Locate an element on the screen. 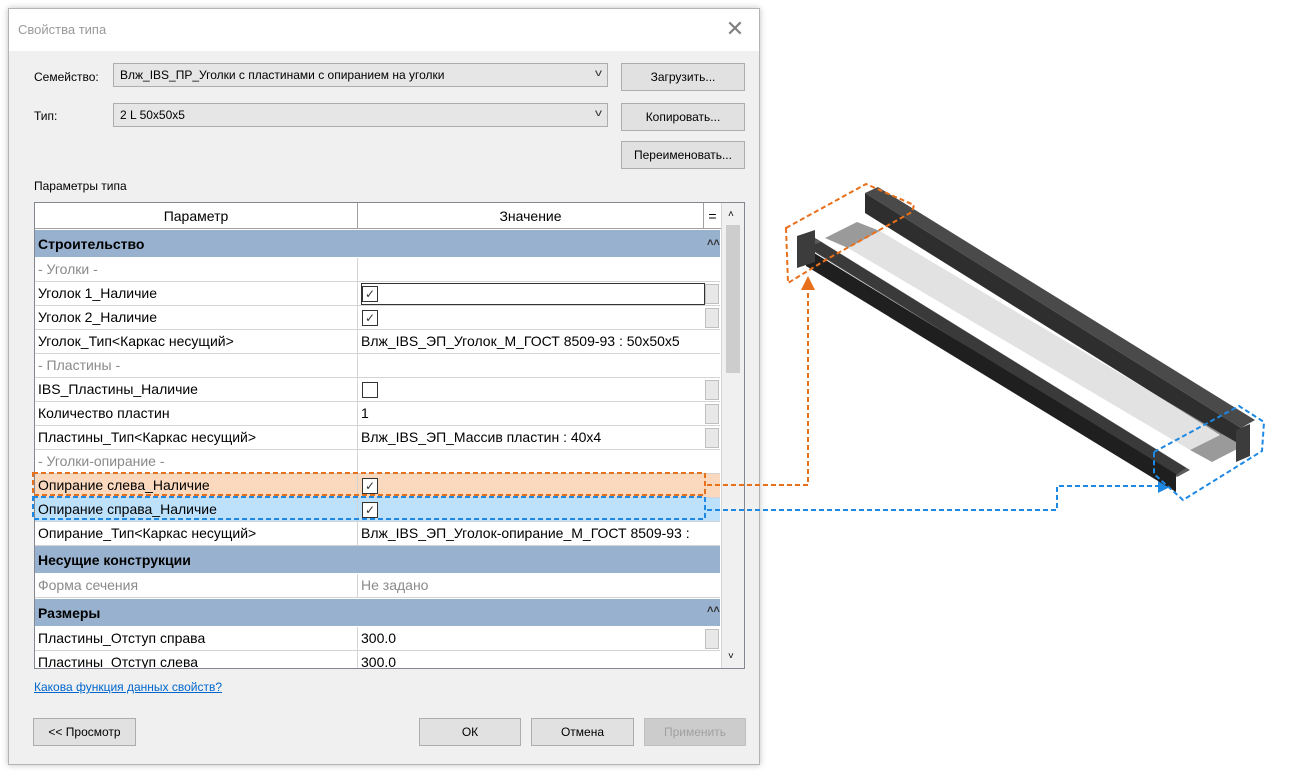 The width and height of the screenshot is (1293, 771). orange-connector is located at coordinates (758, 387).